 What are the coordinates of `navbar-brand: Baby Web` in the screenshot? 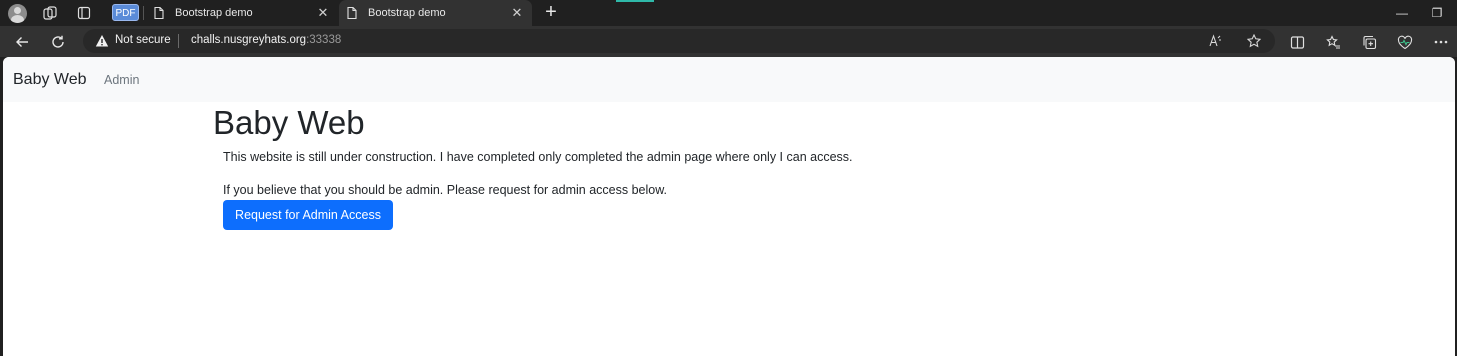 It's located at (50, 80).